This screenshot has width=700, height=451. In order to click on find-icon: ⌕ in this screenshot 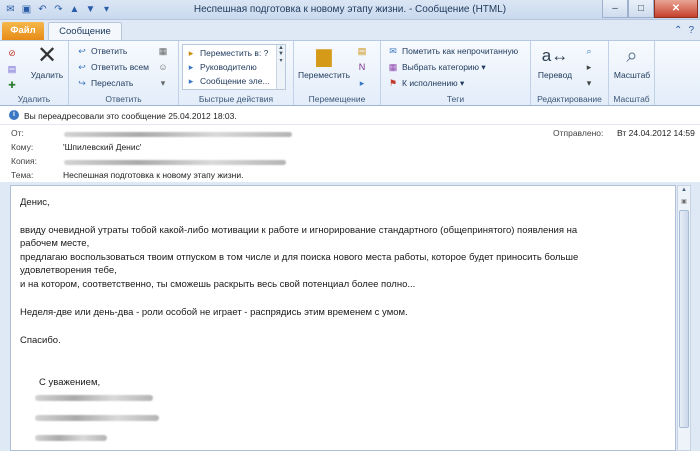, I will do `click(590, 51)`.